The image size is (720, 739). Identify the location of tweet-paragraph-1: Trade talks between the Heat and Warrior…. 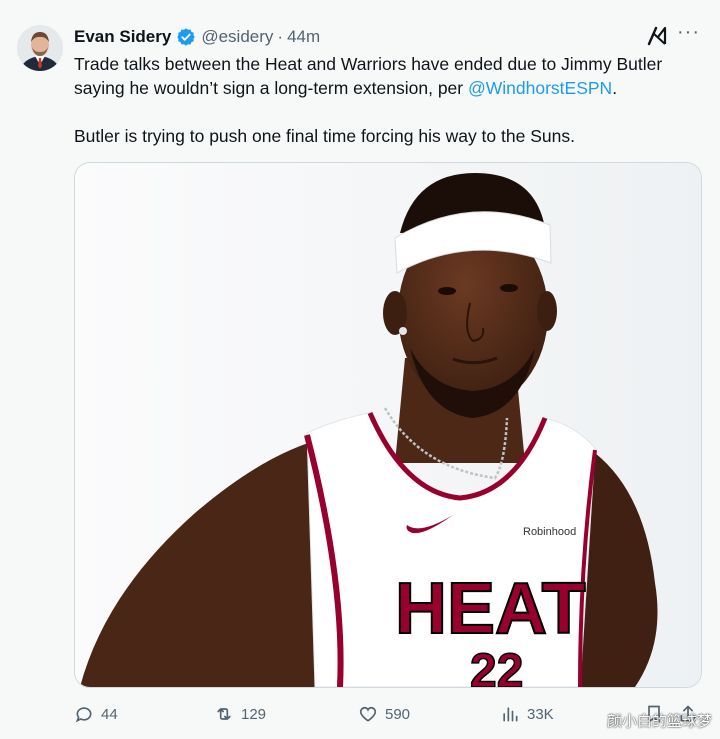
(389, 76).